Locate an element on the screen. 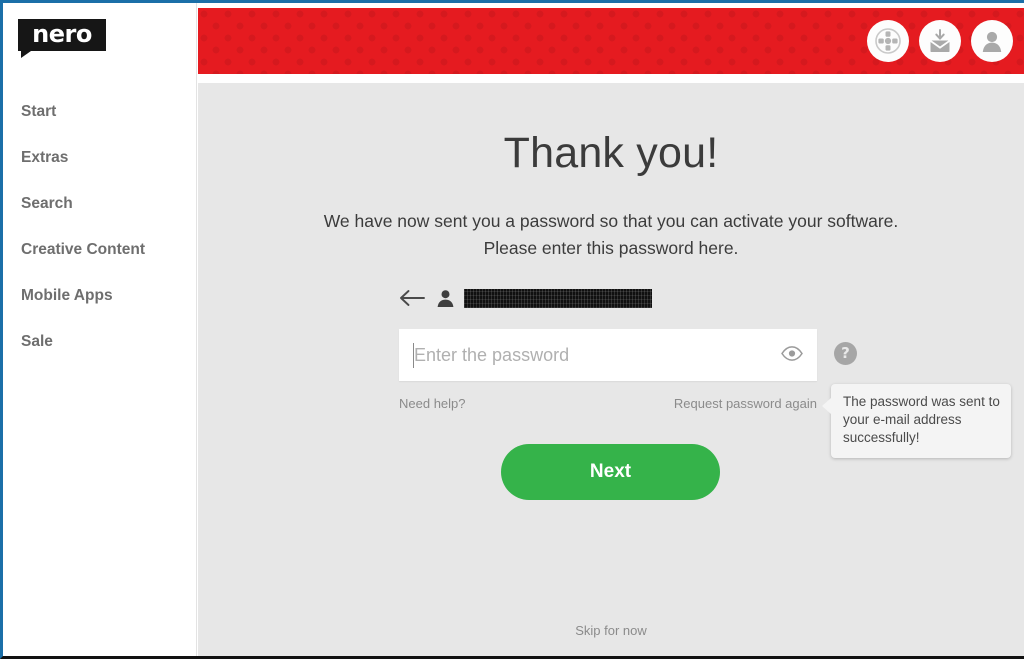 The height and width of the screenshot is (659, 1024). password-input is located at coordinates (584, 355).